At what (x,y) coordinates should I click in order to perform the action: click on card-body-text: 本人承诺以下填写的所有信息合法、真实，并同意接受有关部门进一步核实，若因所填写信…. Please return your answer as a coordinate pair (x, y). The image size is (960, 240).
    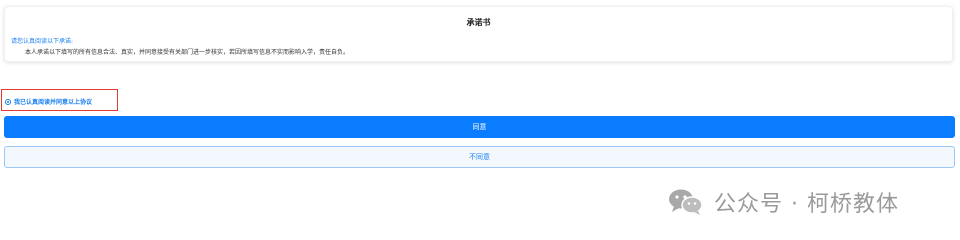
    Looking at the image, I should click on (187, 52).